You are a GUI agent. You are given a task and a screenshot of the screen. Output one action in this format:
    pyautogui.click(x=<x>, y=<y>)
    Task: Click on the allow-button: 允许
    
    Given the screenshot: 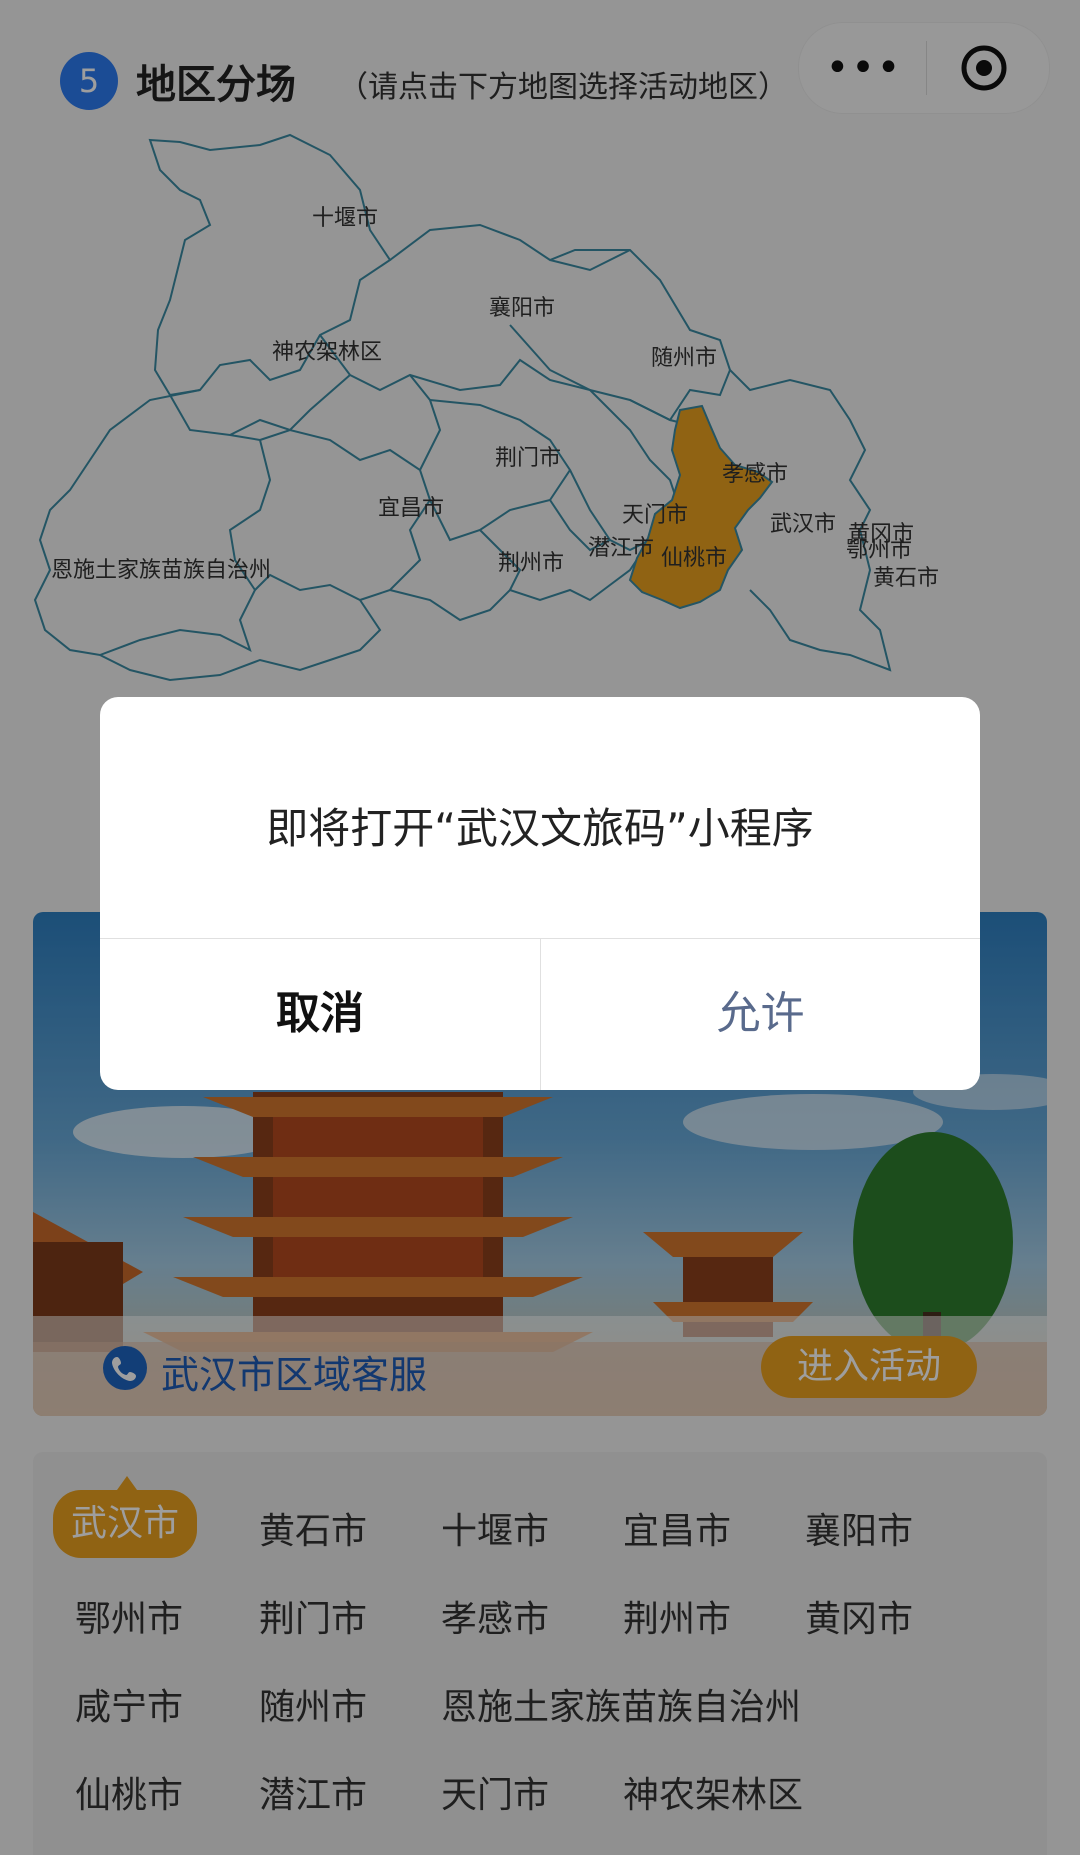 What is the action you would take?
    pyautogui.click(x=760, y=1014)
    